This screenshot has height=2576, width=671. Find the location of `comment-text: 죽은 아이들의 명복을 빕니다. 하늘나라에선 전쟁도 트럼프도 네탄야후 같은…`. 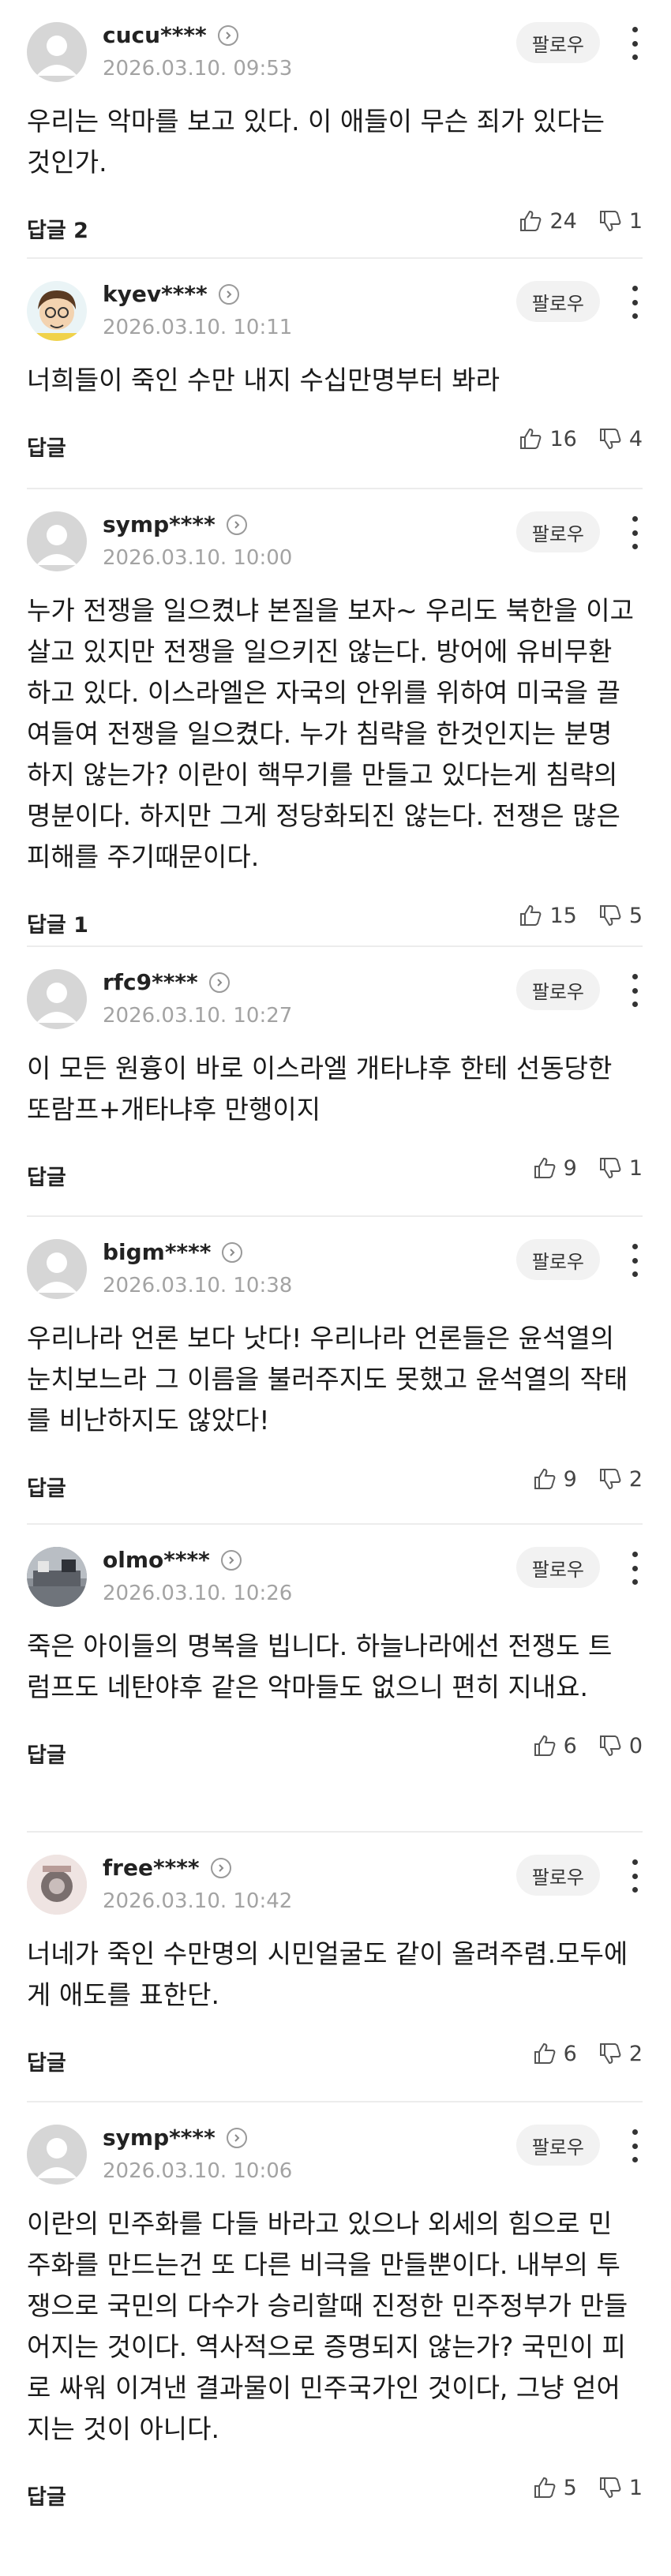

comment-text: 죽은 아이들의 명복을 빕니다. 하늘나라에선 전쟁도 트럼프도 네탄야후 같은… is located at coordinates (320, 1666).